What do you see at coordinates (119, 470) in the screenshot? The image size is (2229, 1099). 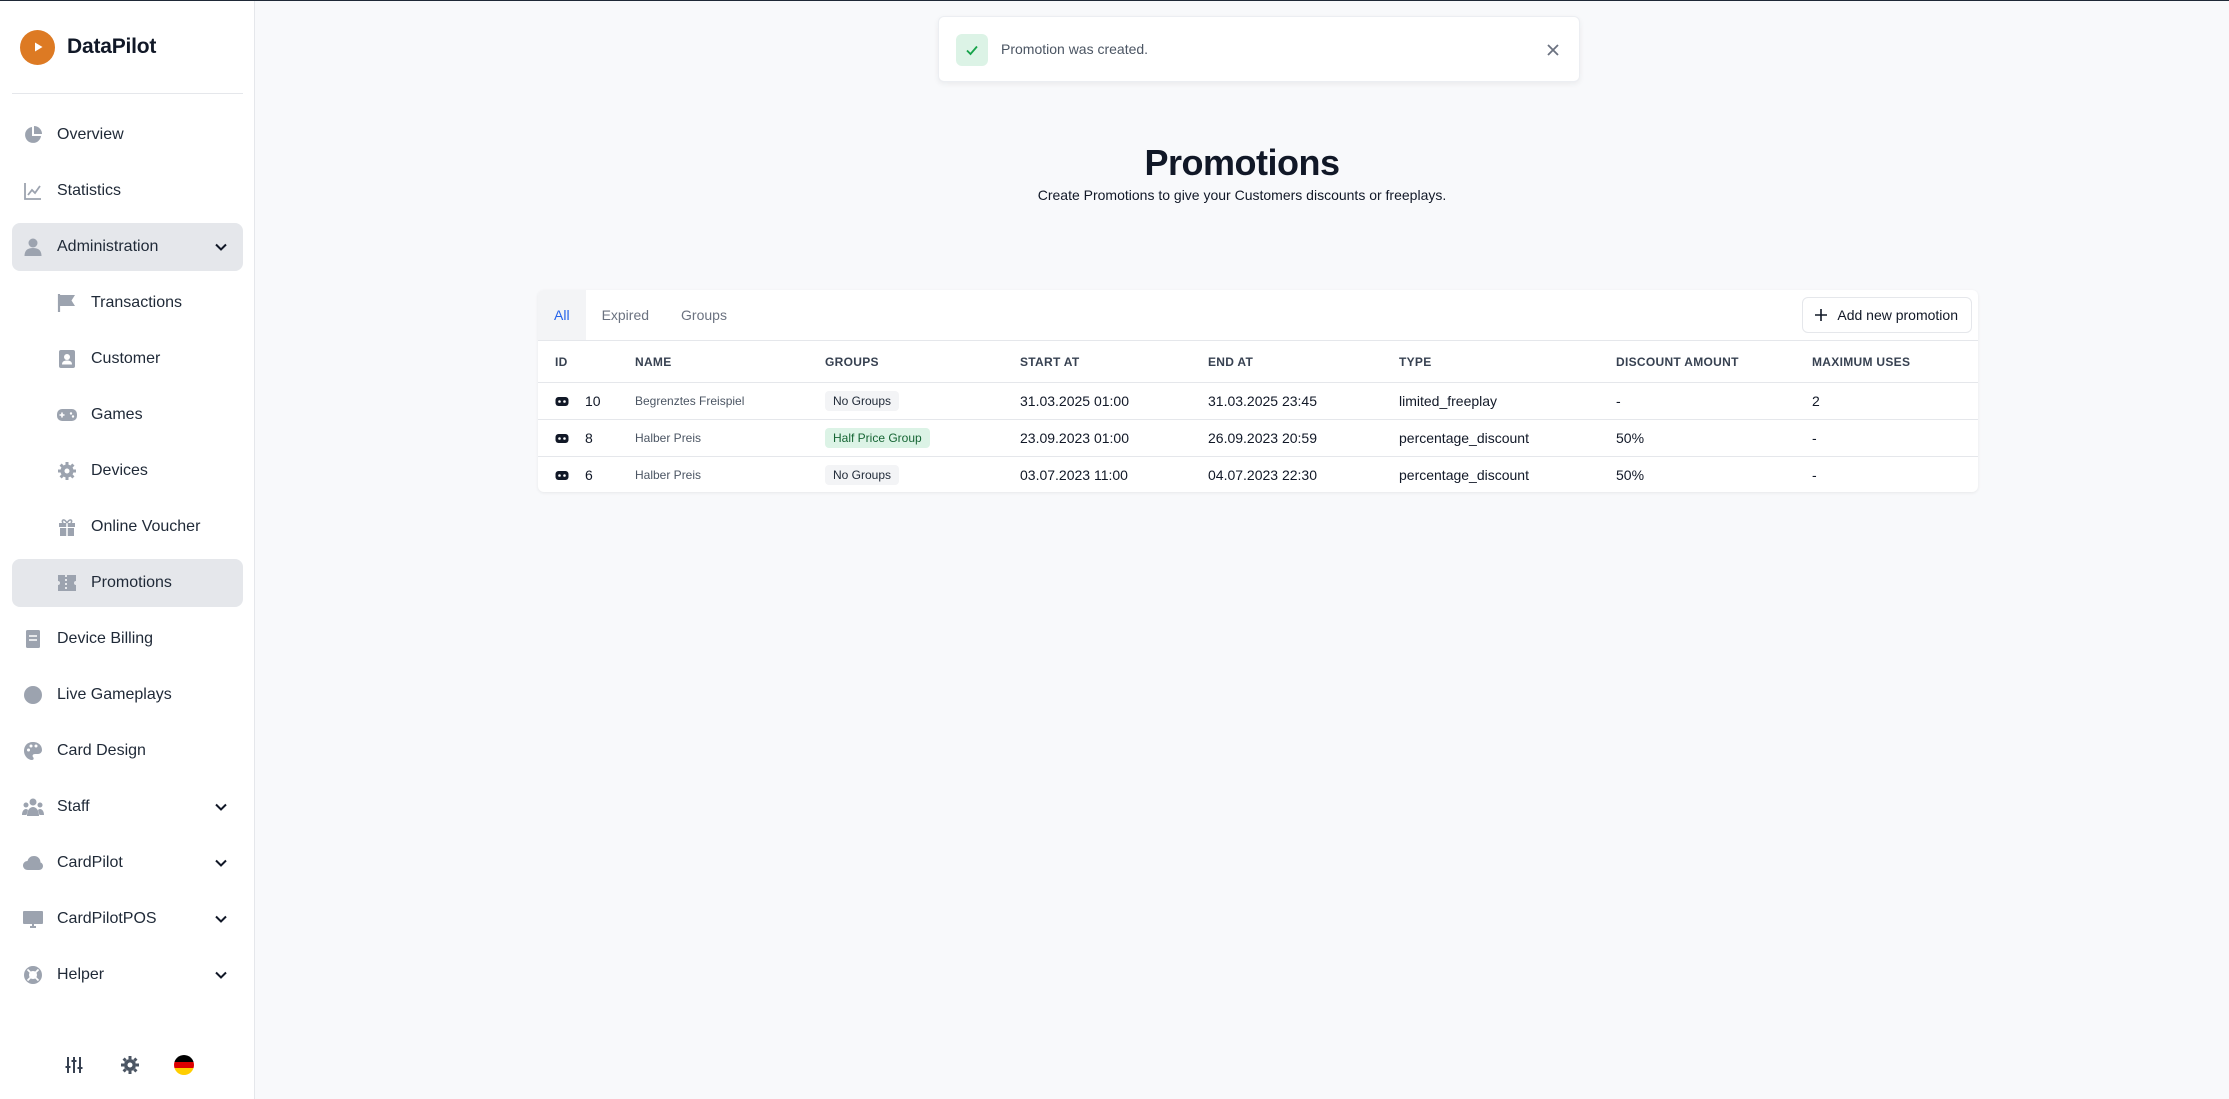 I see `sidebar-item-label: Devices` at bounding box center [119, 470].